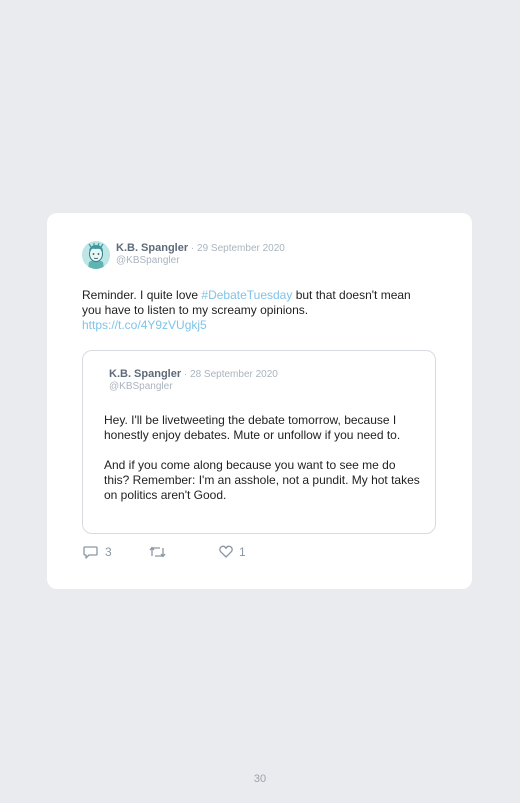  What do you see at coordinates (108, 552) in the screenshot?
I see `reply-count: 3` at bounding box center [108, 552].